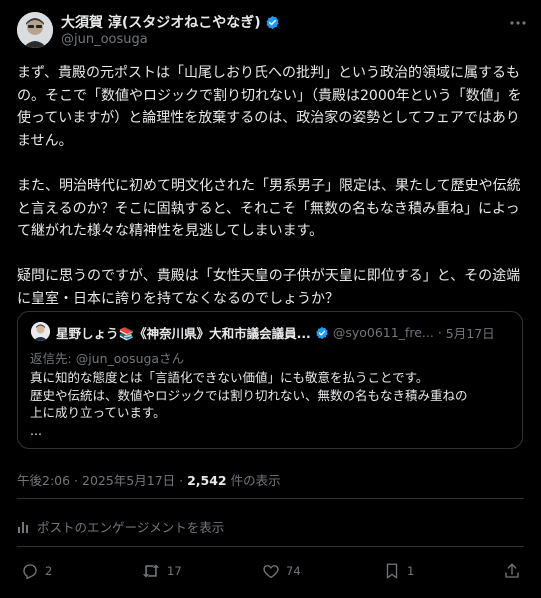 The width and height of the screenshot is (541, 598). I want to click on author-avatar, so click(35, 30).